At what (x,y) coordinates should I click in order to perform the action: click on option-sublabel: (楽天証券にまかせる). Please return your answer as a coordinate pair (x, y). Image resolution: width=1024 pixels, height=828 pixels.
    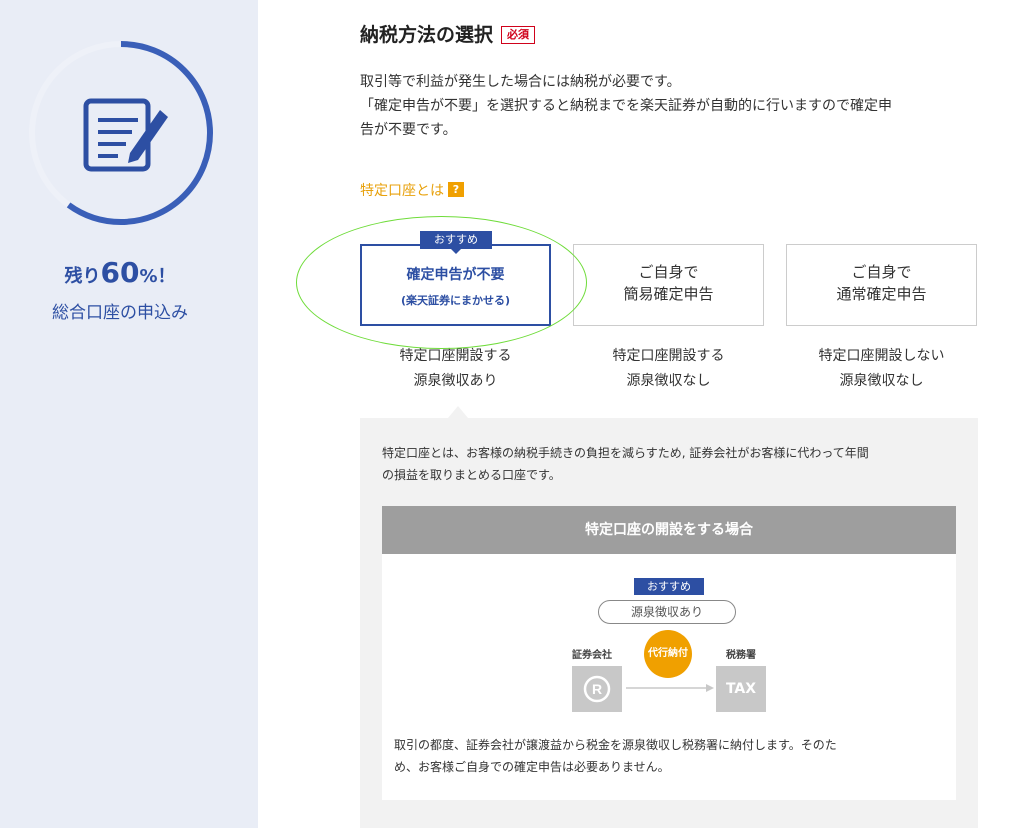
    Looking at the image, I should click on (455, 300).